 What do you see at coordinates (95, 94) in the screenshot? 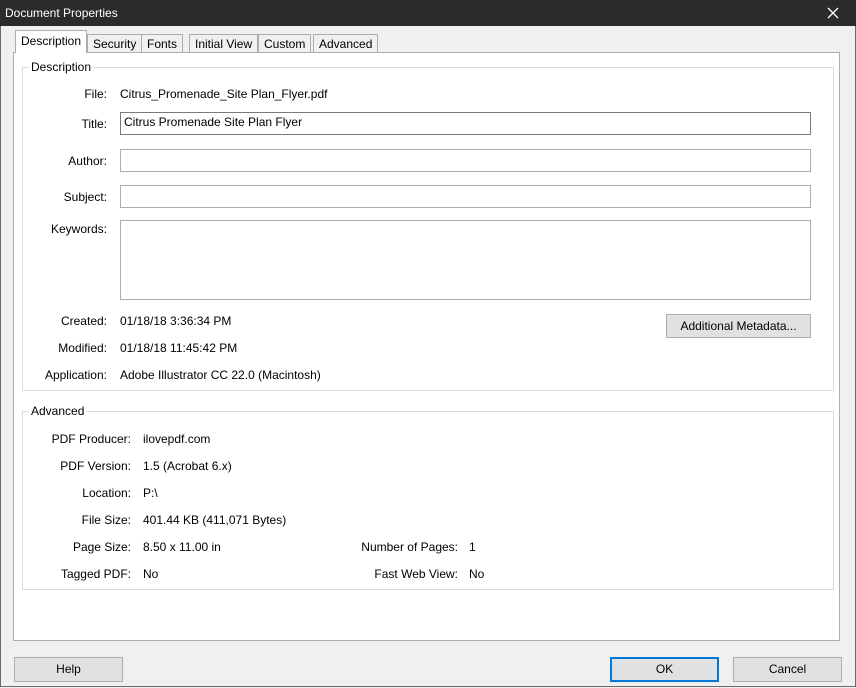
I see `file-label: File:` at bounding box center [95, 94].